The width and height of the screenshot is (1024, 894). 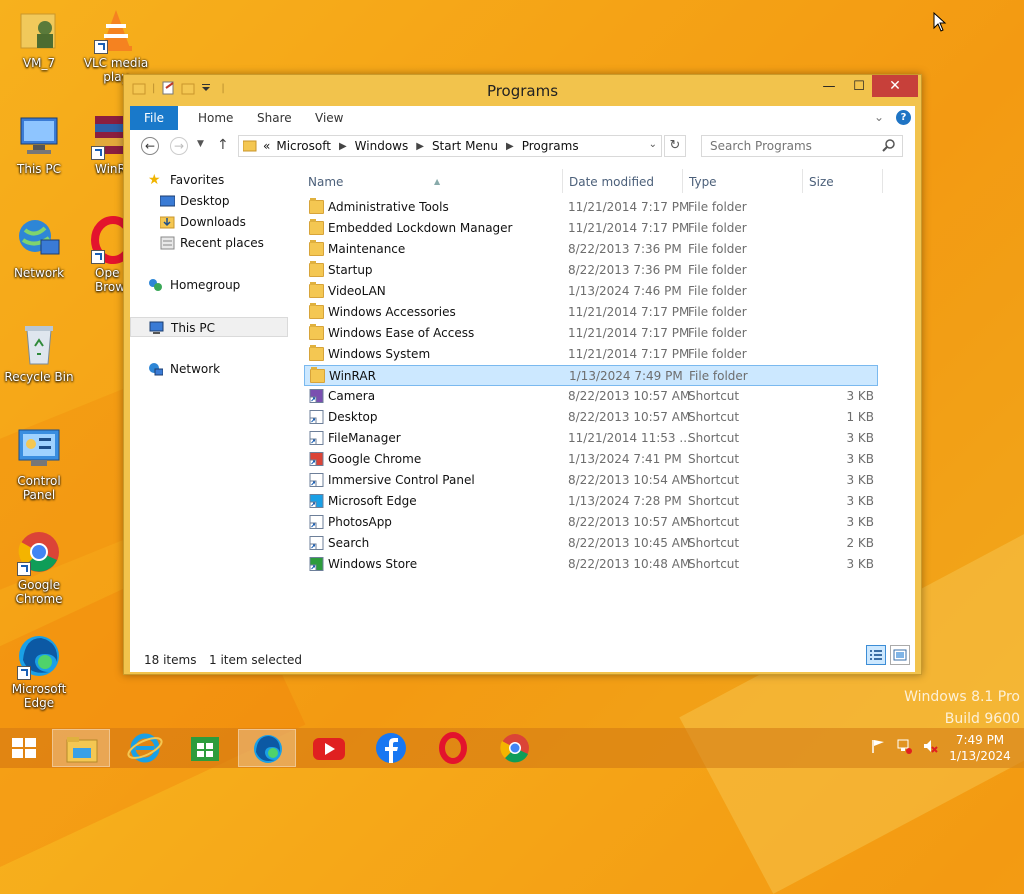 I want to click on file-row: WinRAR 1/13/2024 7:49 PM File folder, so click(x=591, y=375).